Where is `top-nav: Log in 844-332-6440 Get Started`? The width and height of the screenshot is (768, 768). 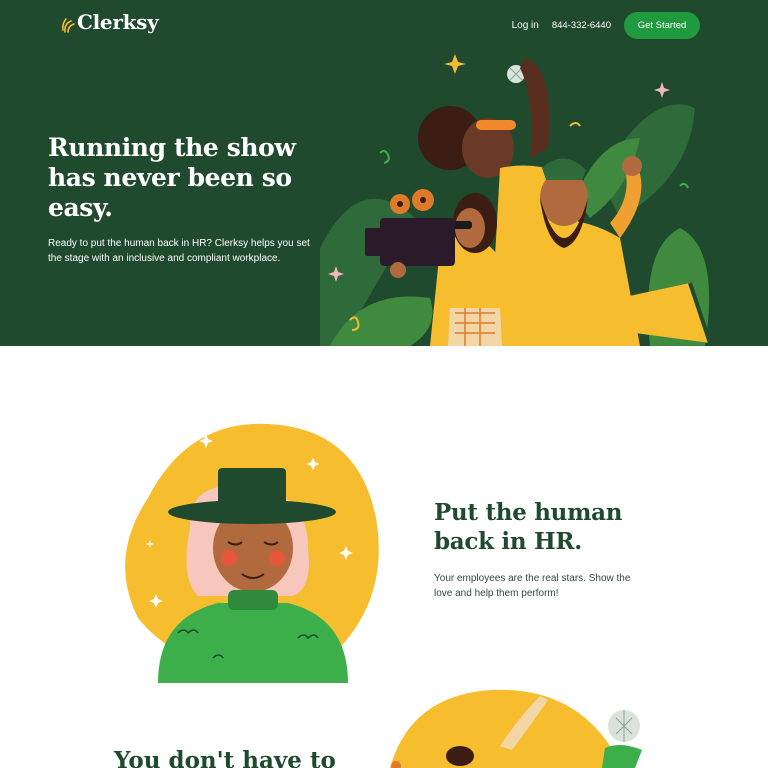
top-nav: Log in 844-332-6440 Get Started is located at coordinates (606, 25).